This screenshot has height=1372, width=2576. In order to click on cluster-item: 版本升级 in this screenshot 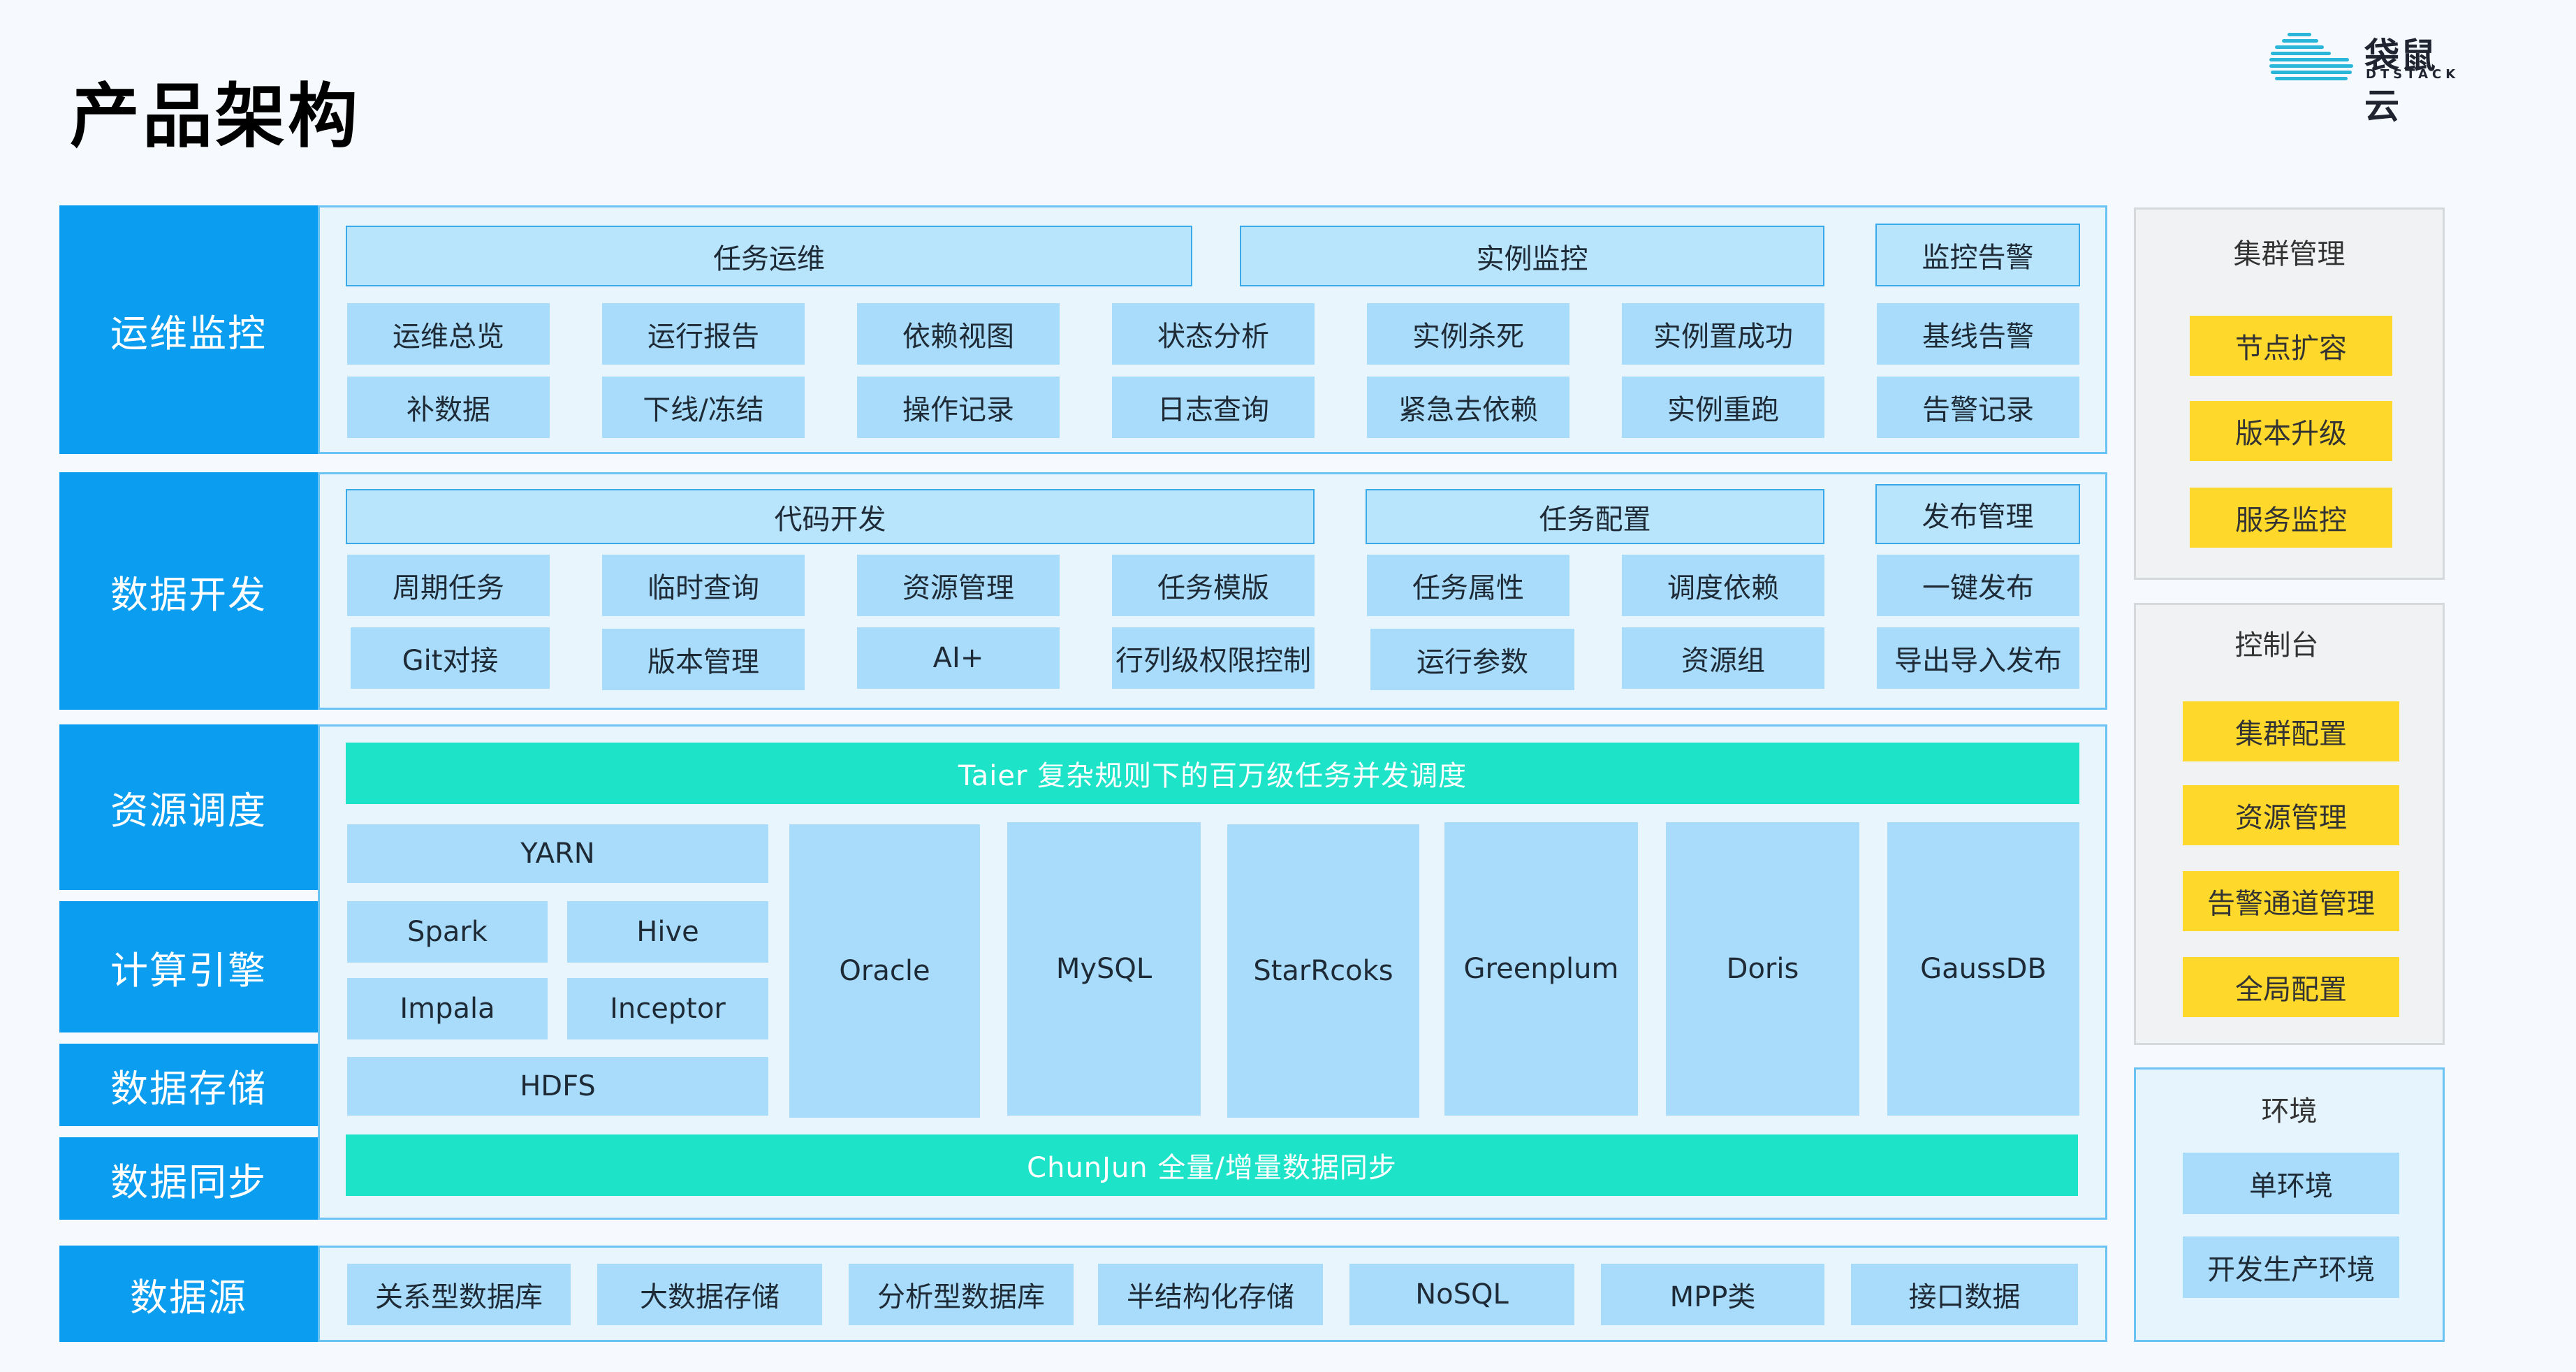, I will do `click(2291, 431)`.